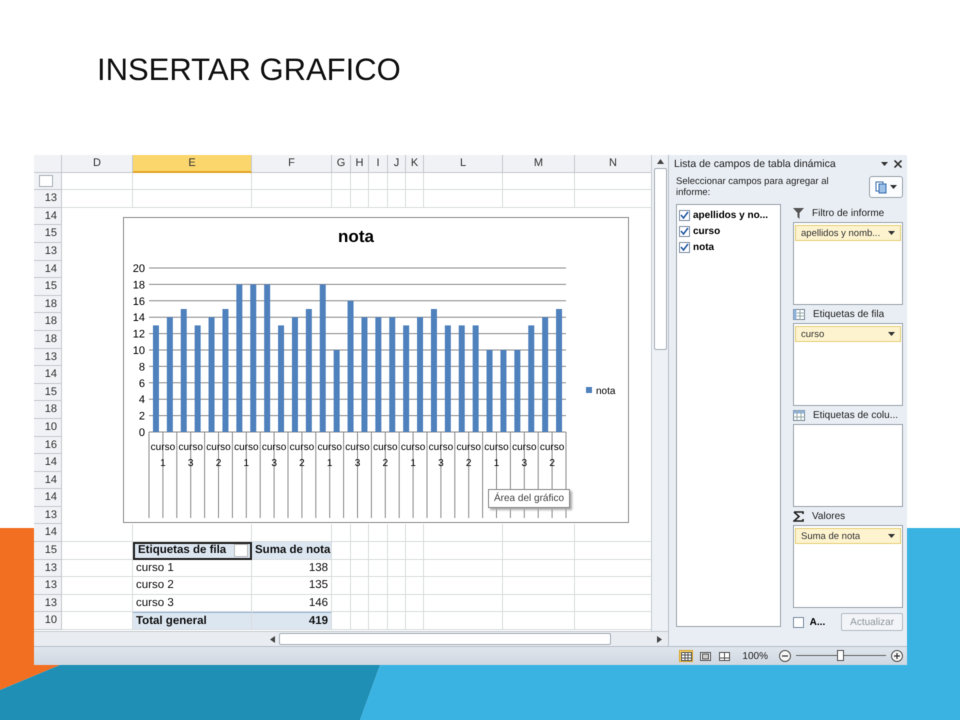 The width and height of the screenshot is (960, 720). Describe the element at coordinates (848, 536) in the screenshot. I see `field-chip: Suma de nota` at that location.